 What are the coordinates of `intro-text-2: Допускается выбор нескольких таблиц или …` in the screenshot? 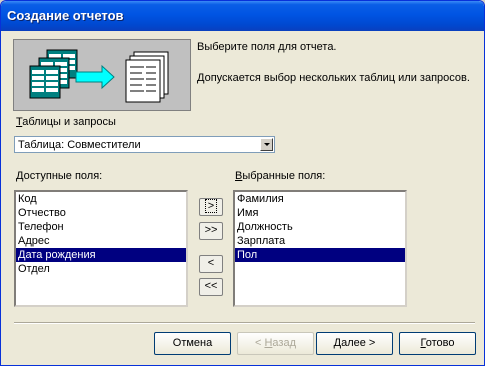 It's located at (333, 78).